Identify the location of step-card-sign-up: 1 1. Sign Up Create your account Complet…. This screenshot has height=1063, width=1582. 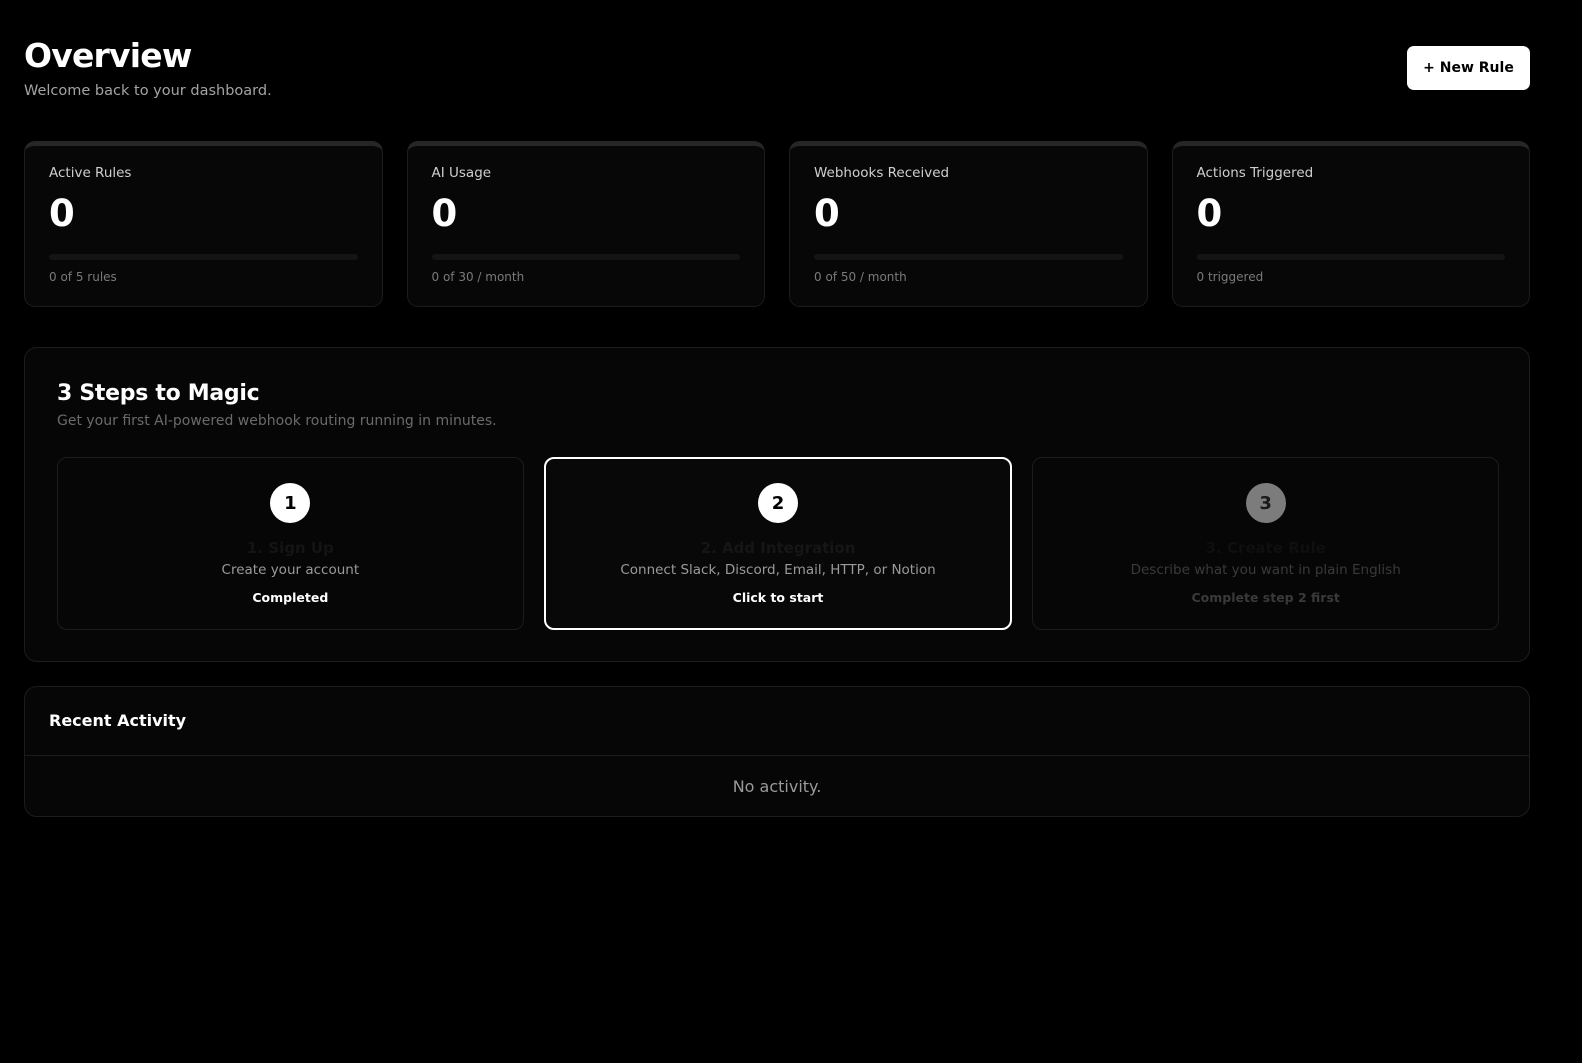
(290, 543).